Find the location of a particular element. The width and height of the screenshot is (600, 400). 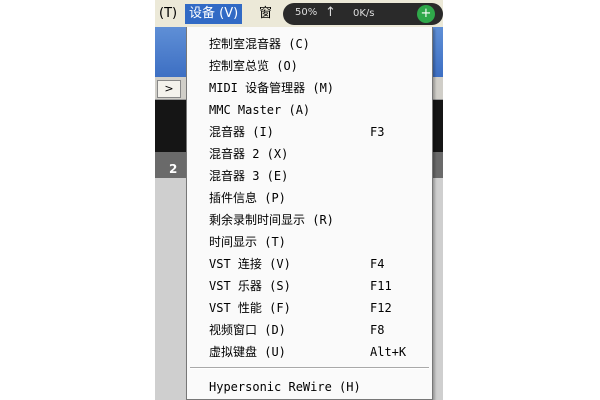

menu-item-label: VST 性能 (F) is located at coordinates (250, 308).